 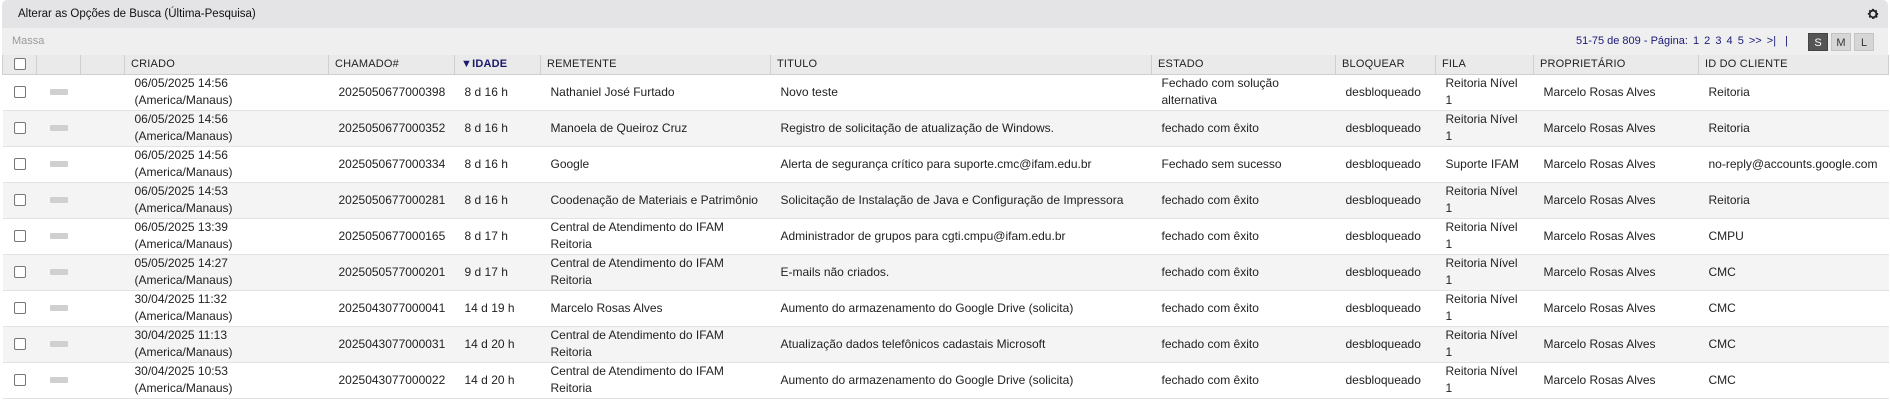 I want to click on header-titulo: TITULO, so click(x=961, y=65).